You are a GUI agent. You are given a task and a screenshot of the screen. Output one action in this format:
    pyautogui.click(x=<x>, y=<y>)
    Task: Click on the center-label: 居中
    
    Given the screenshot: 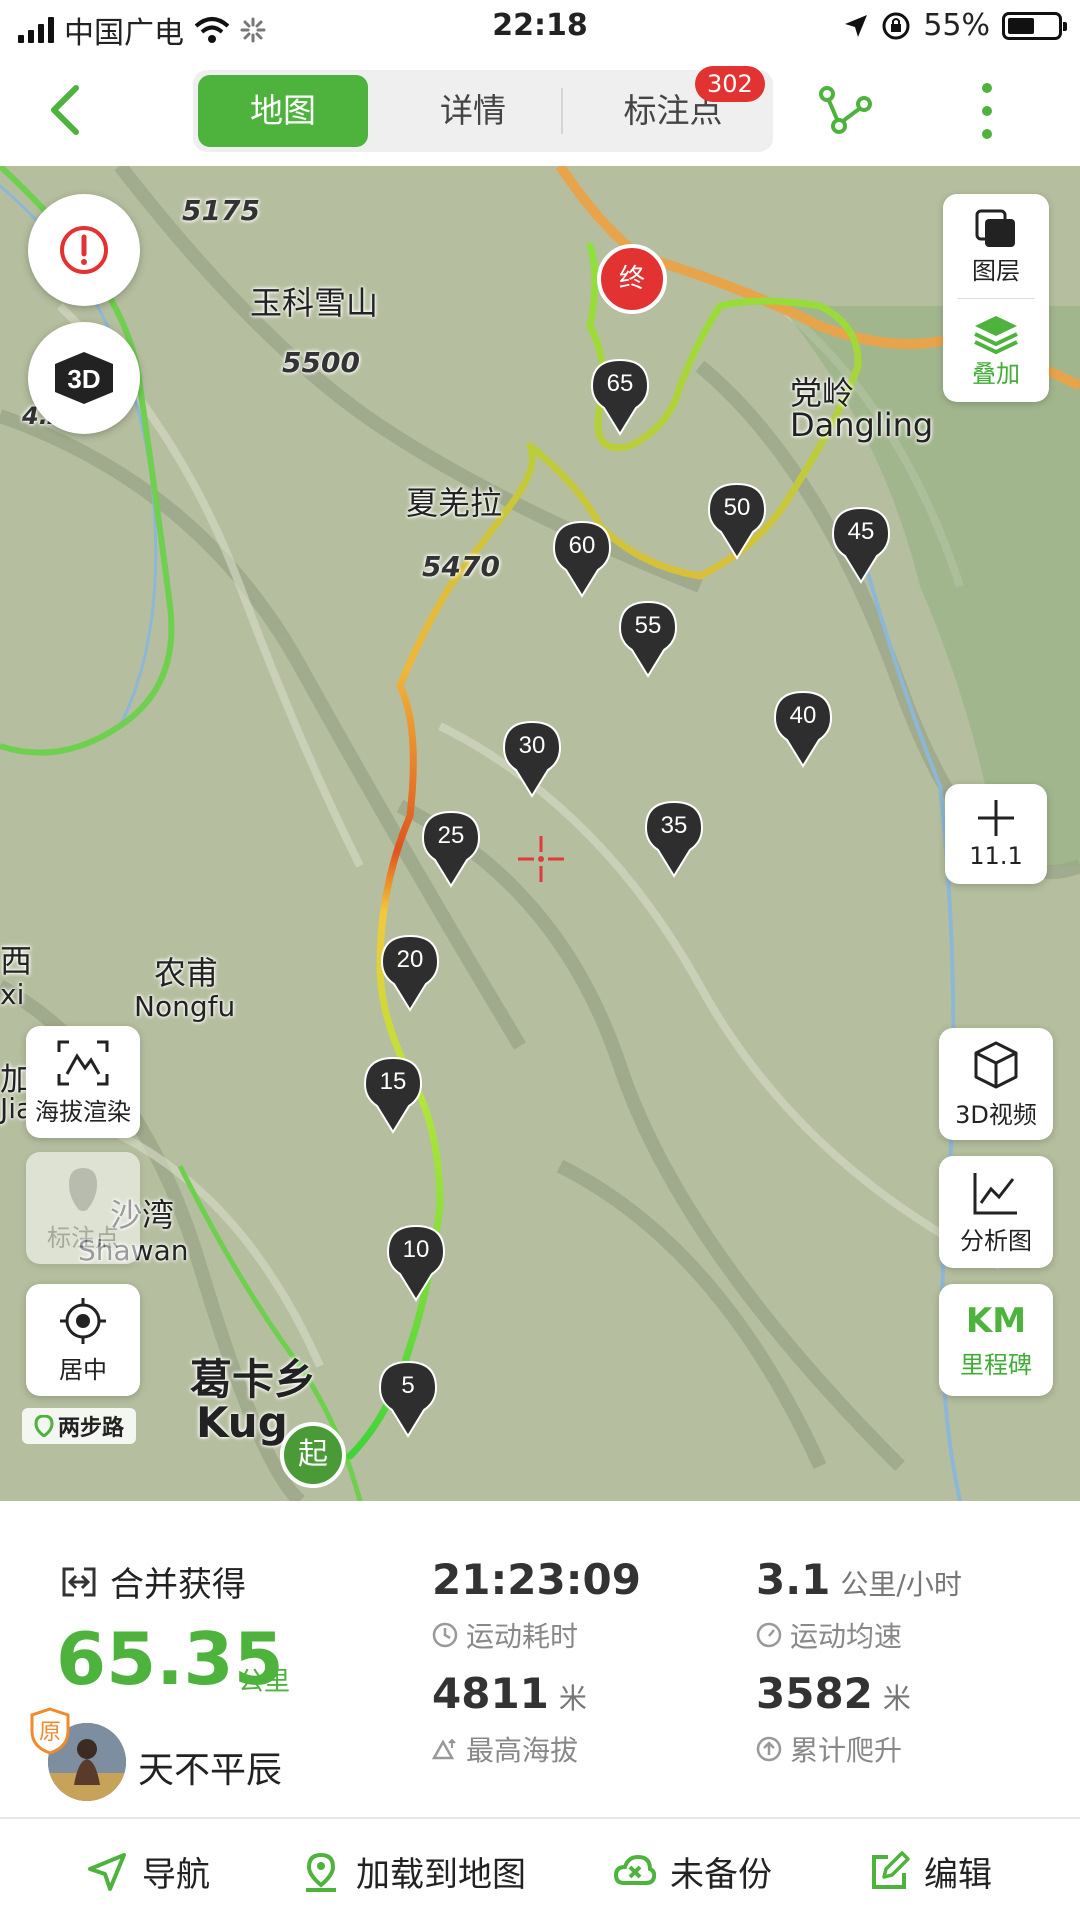 What is the action you would take?
    pyautogui.click(x=83, y=1369)
    